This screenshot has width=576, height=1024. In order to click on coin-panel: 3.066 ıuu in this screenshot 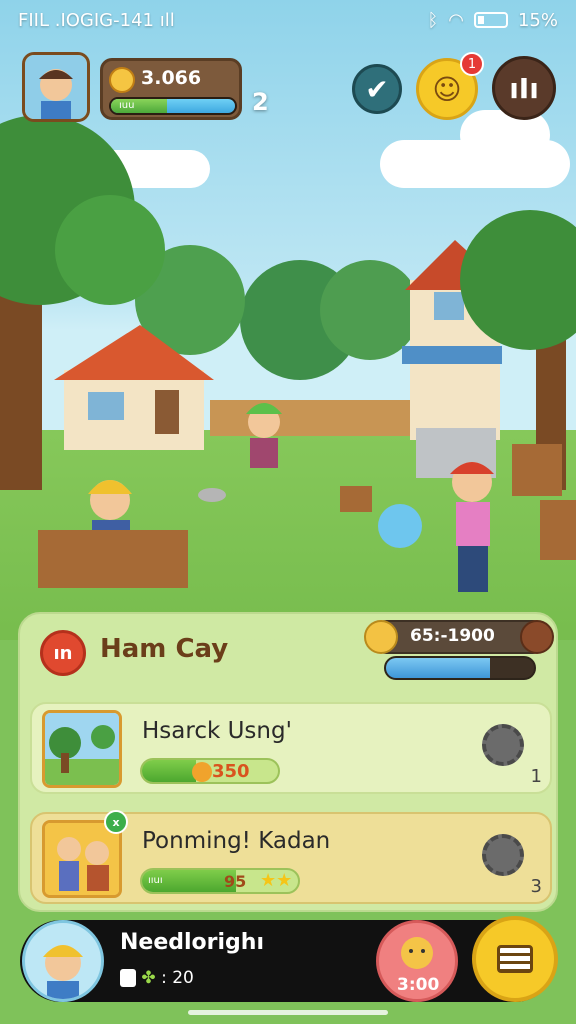, I will do `click(171, 89)`.